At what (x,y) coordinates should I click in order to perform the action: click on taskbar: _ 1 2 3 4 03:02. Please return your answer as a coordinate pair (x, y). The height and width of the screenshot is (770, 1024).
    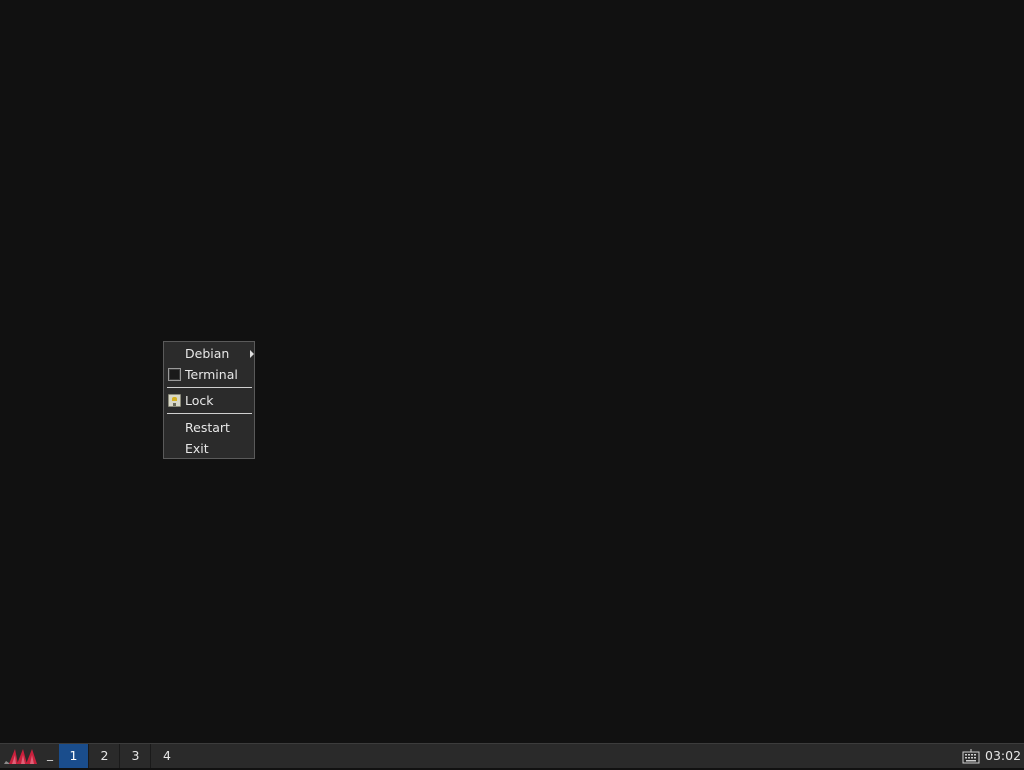
    Looking at the image, I should click on (512, 755).